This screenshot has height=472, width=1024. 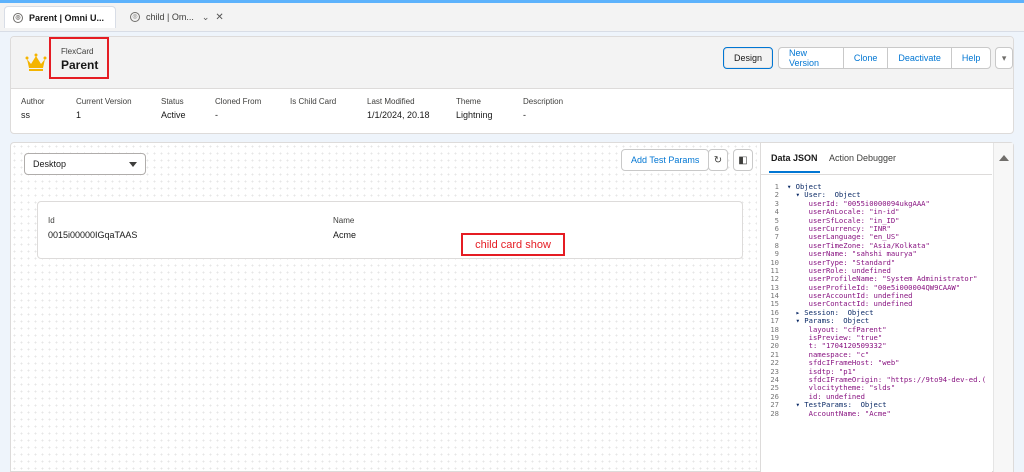 I want to click on field-value: Acme, so click(x=345, y=235).